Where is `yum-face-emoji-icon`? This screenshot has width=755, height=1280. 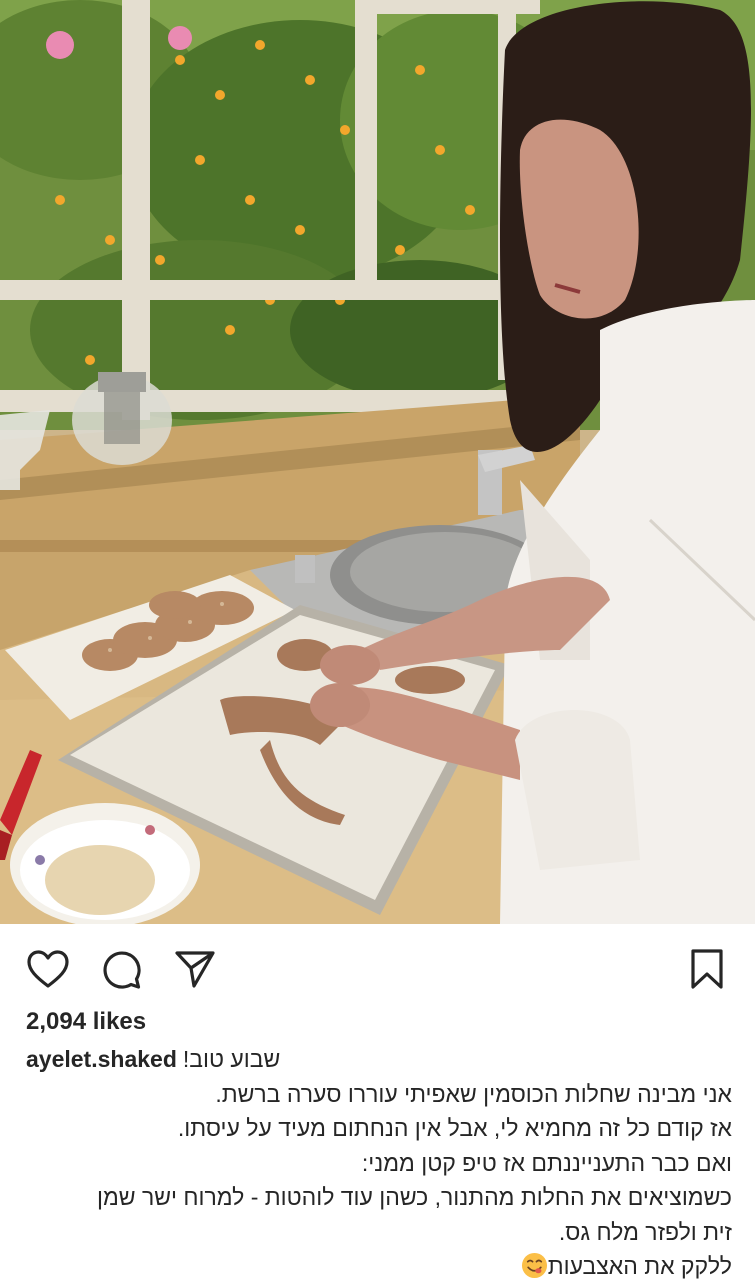
yum-face-emoji-icon is located at coordinates (534, 1265).